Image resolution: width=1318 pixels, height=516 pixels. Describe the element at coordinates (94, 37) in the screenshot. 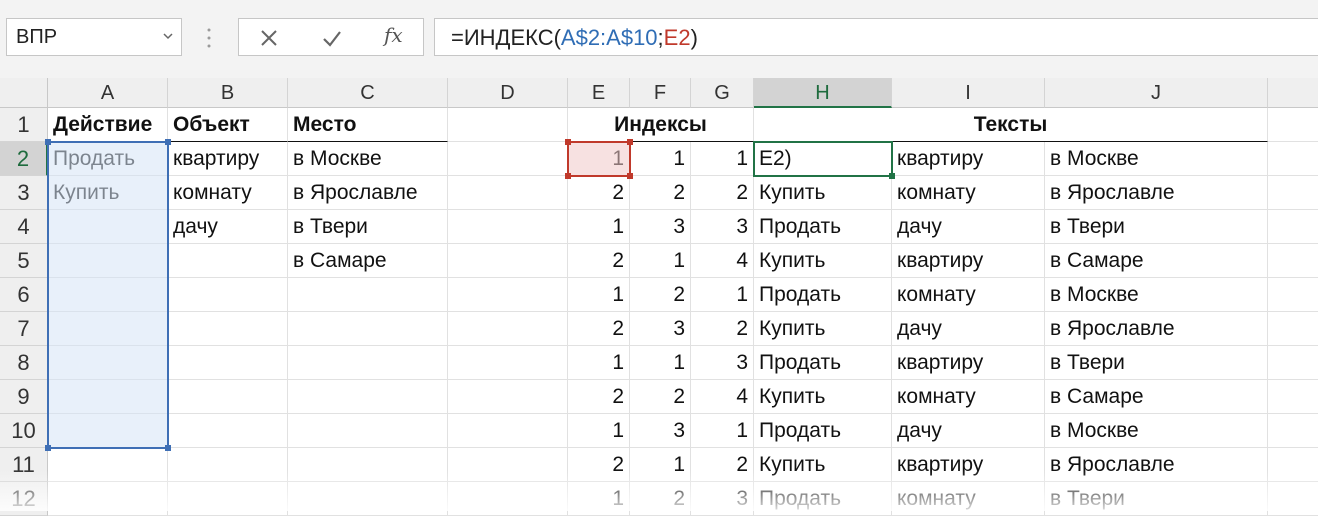

I see `name-box: ВПР` at that location.